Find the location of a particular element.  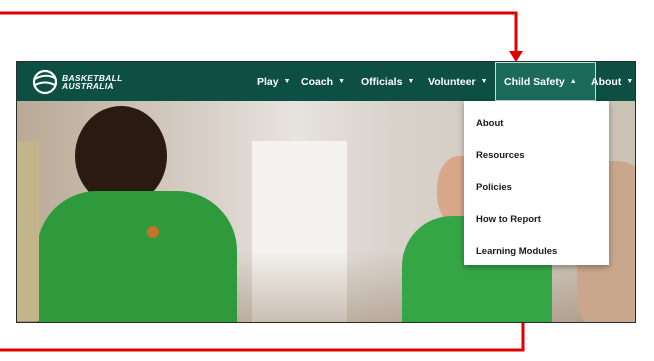

nav-item-officials: Officials ▼ is located at coordinates (387, 81).